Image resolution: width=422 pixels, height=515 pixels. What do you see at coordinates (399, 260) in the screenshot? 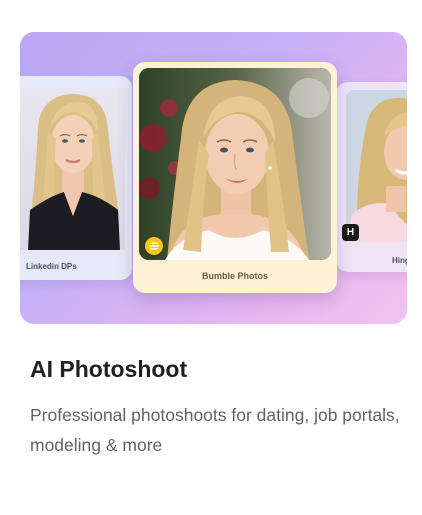
I see `hinge-label: Hing` at bounding box center [399, 260].